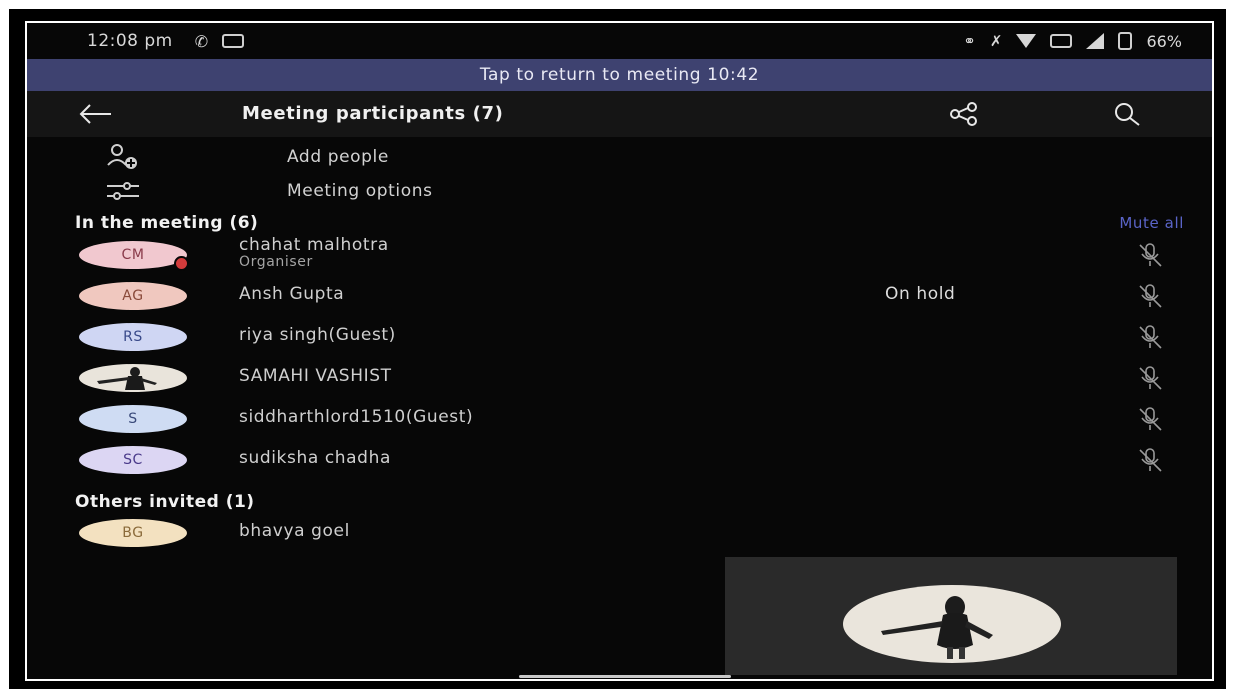 This screenshot has height=698, width=1235. Describe the element at coordinates (356, 417) in the screenshot. I see `participant-name: siddharthlord1510(Guest)` at that location.